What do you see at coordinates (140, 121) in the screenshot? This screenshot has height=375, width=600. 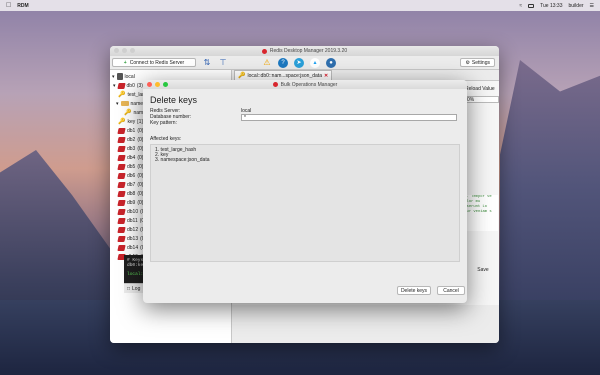 I see `tree-key-count: [1]` at bounding box center [140, 121].